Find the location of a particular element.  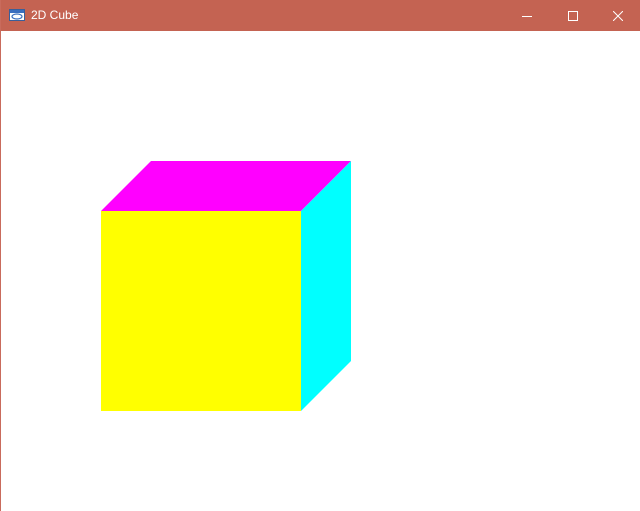

maximize-button is located at coordinates (573, 15).